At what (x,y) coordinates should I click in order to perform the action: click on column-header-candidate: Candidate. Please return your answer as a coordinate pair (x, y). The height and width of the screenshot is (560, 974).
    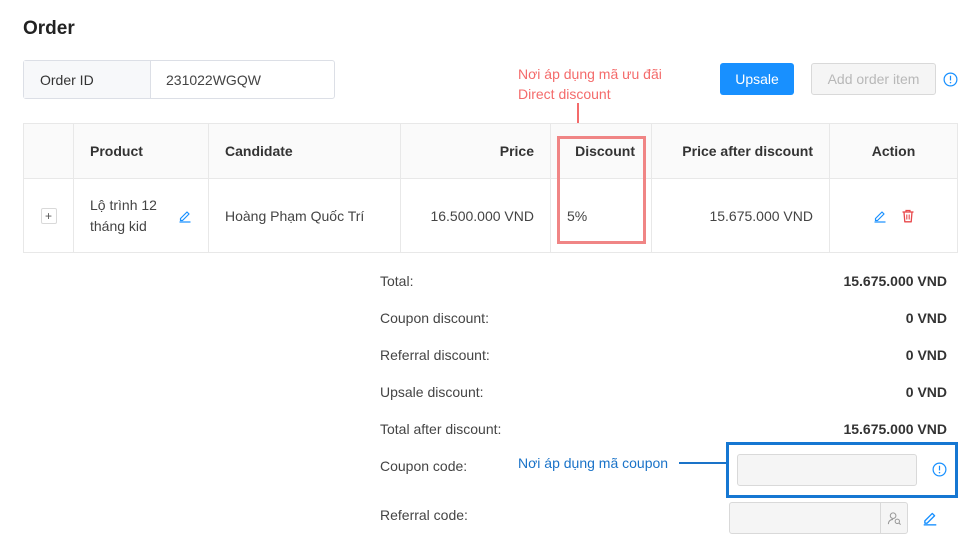
    Looking at the image, I should click on (304, 151).